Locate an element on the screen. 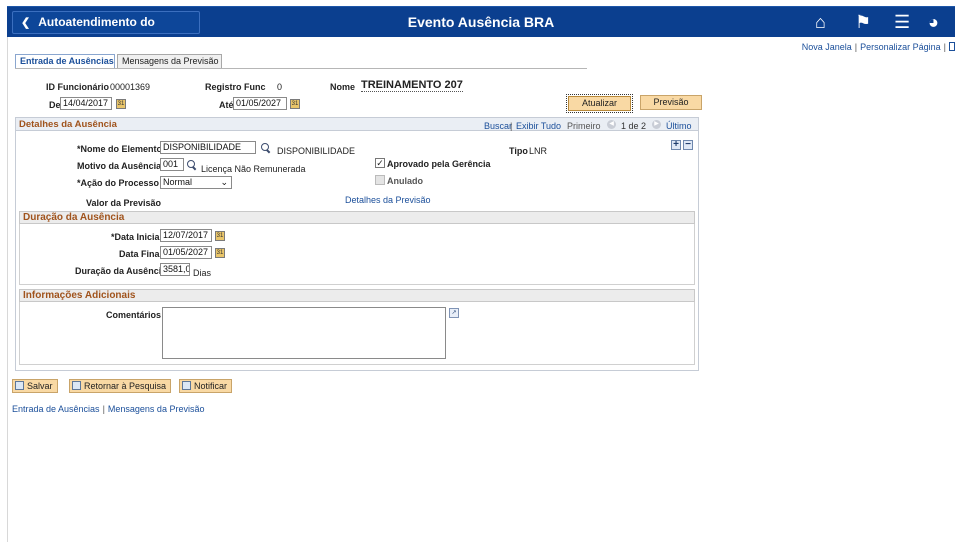  notify-icon is located at coordinates (186, 385).